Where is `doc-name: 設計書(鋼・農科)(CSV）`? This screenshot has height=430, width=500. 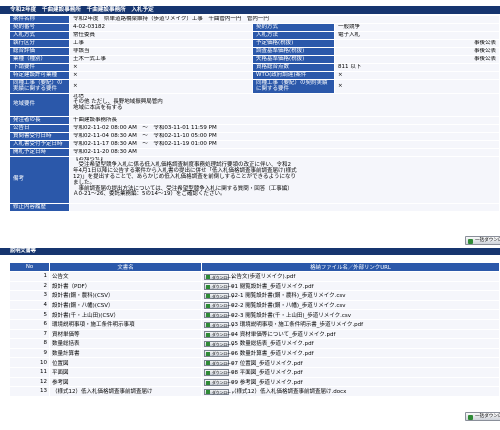 doc-name: 設計書(鋼・農科)(CSV） is located at coordinates (125, 295).